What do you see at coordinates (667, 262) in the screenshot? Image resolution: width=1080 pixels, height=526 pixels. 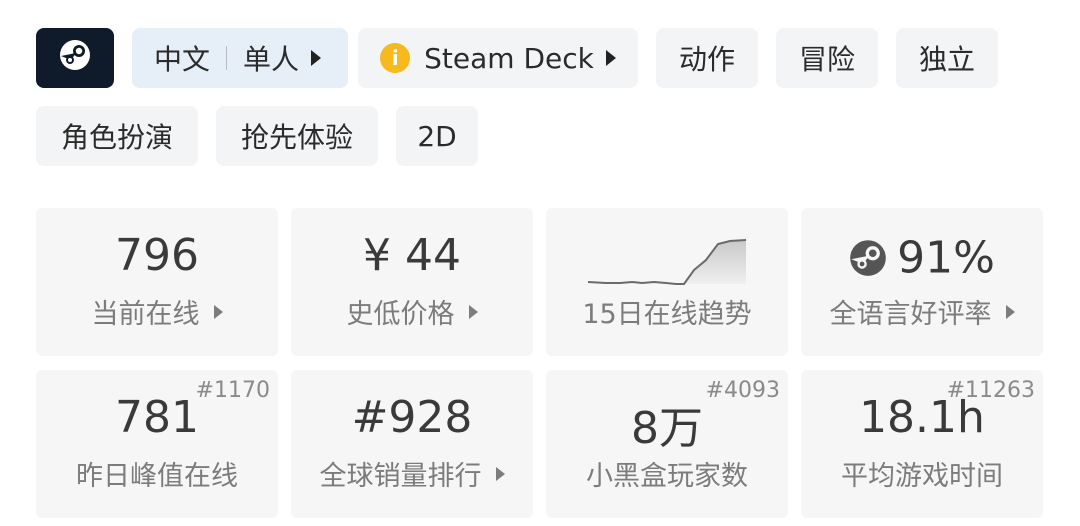 I see `trend-sparkline` at bounding box center [667, 262].